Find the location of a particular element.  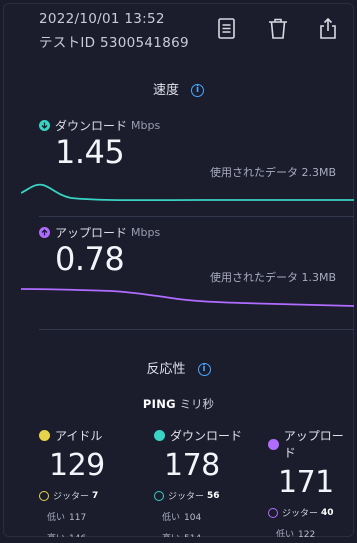

responsiveness-title: 反応性 is located at coordinates (166, 369).